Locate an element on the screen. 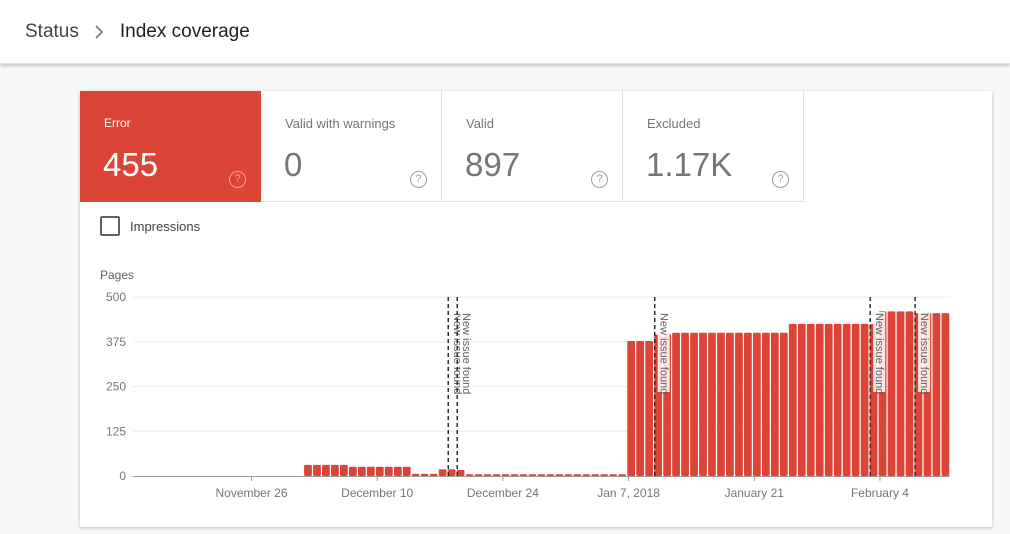 The height and width of the screenshot is (534, 1010). x-tick-label: Jan 7, 2018 is located at coordinates (628, 493).